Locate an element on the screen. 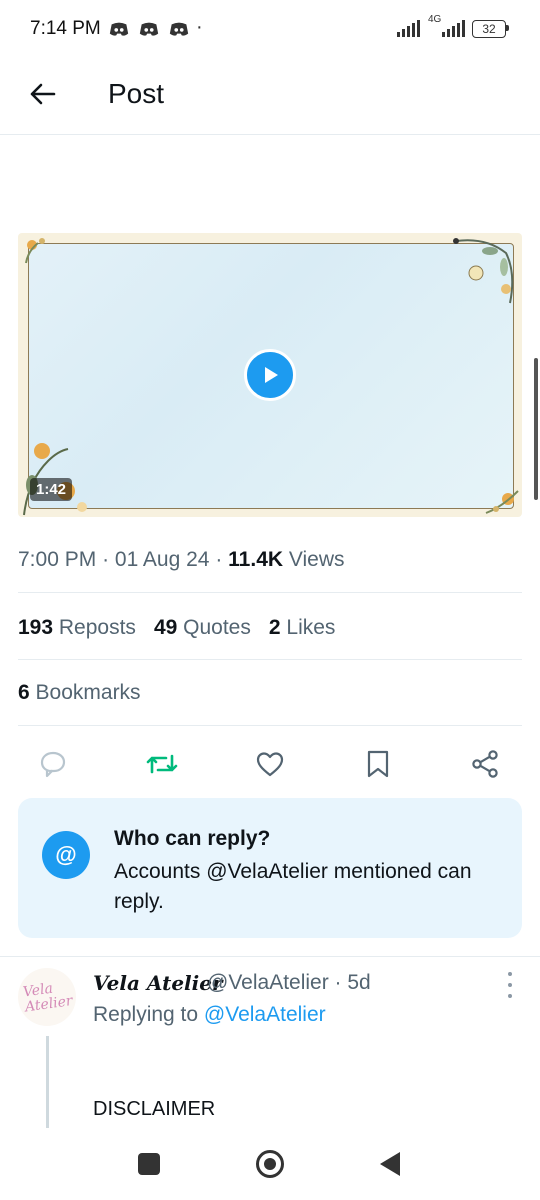 The width and height of the screenshot is (540, 1200). avatar: Vela Atelier is located at coordinates (47, 997).